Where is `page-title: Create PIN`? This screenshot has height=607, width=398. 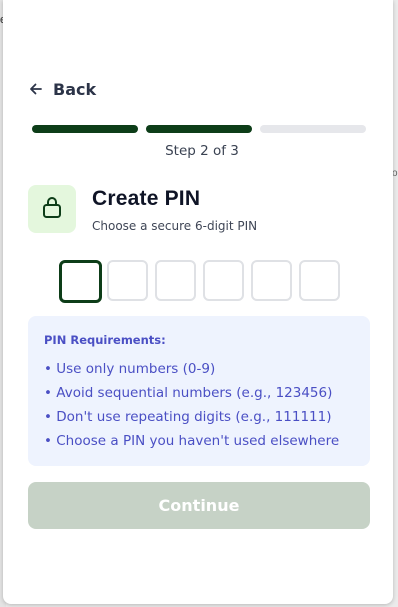 page-title: Create PIN is located at coordinates (146, 198).